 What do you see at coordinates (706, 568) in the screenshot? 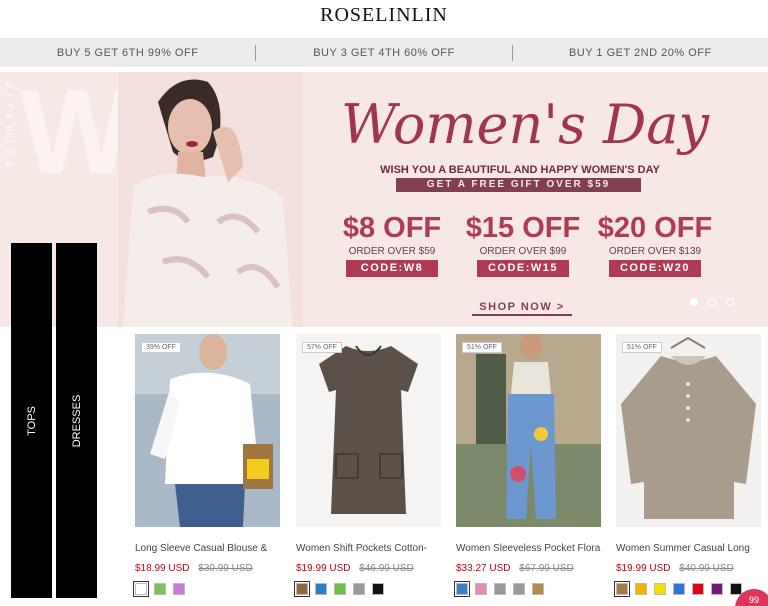
I see `original-price: $40.99 USD` at bounding box center [706, 568].